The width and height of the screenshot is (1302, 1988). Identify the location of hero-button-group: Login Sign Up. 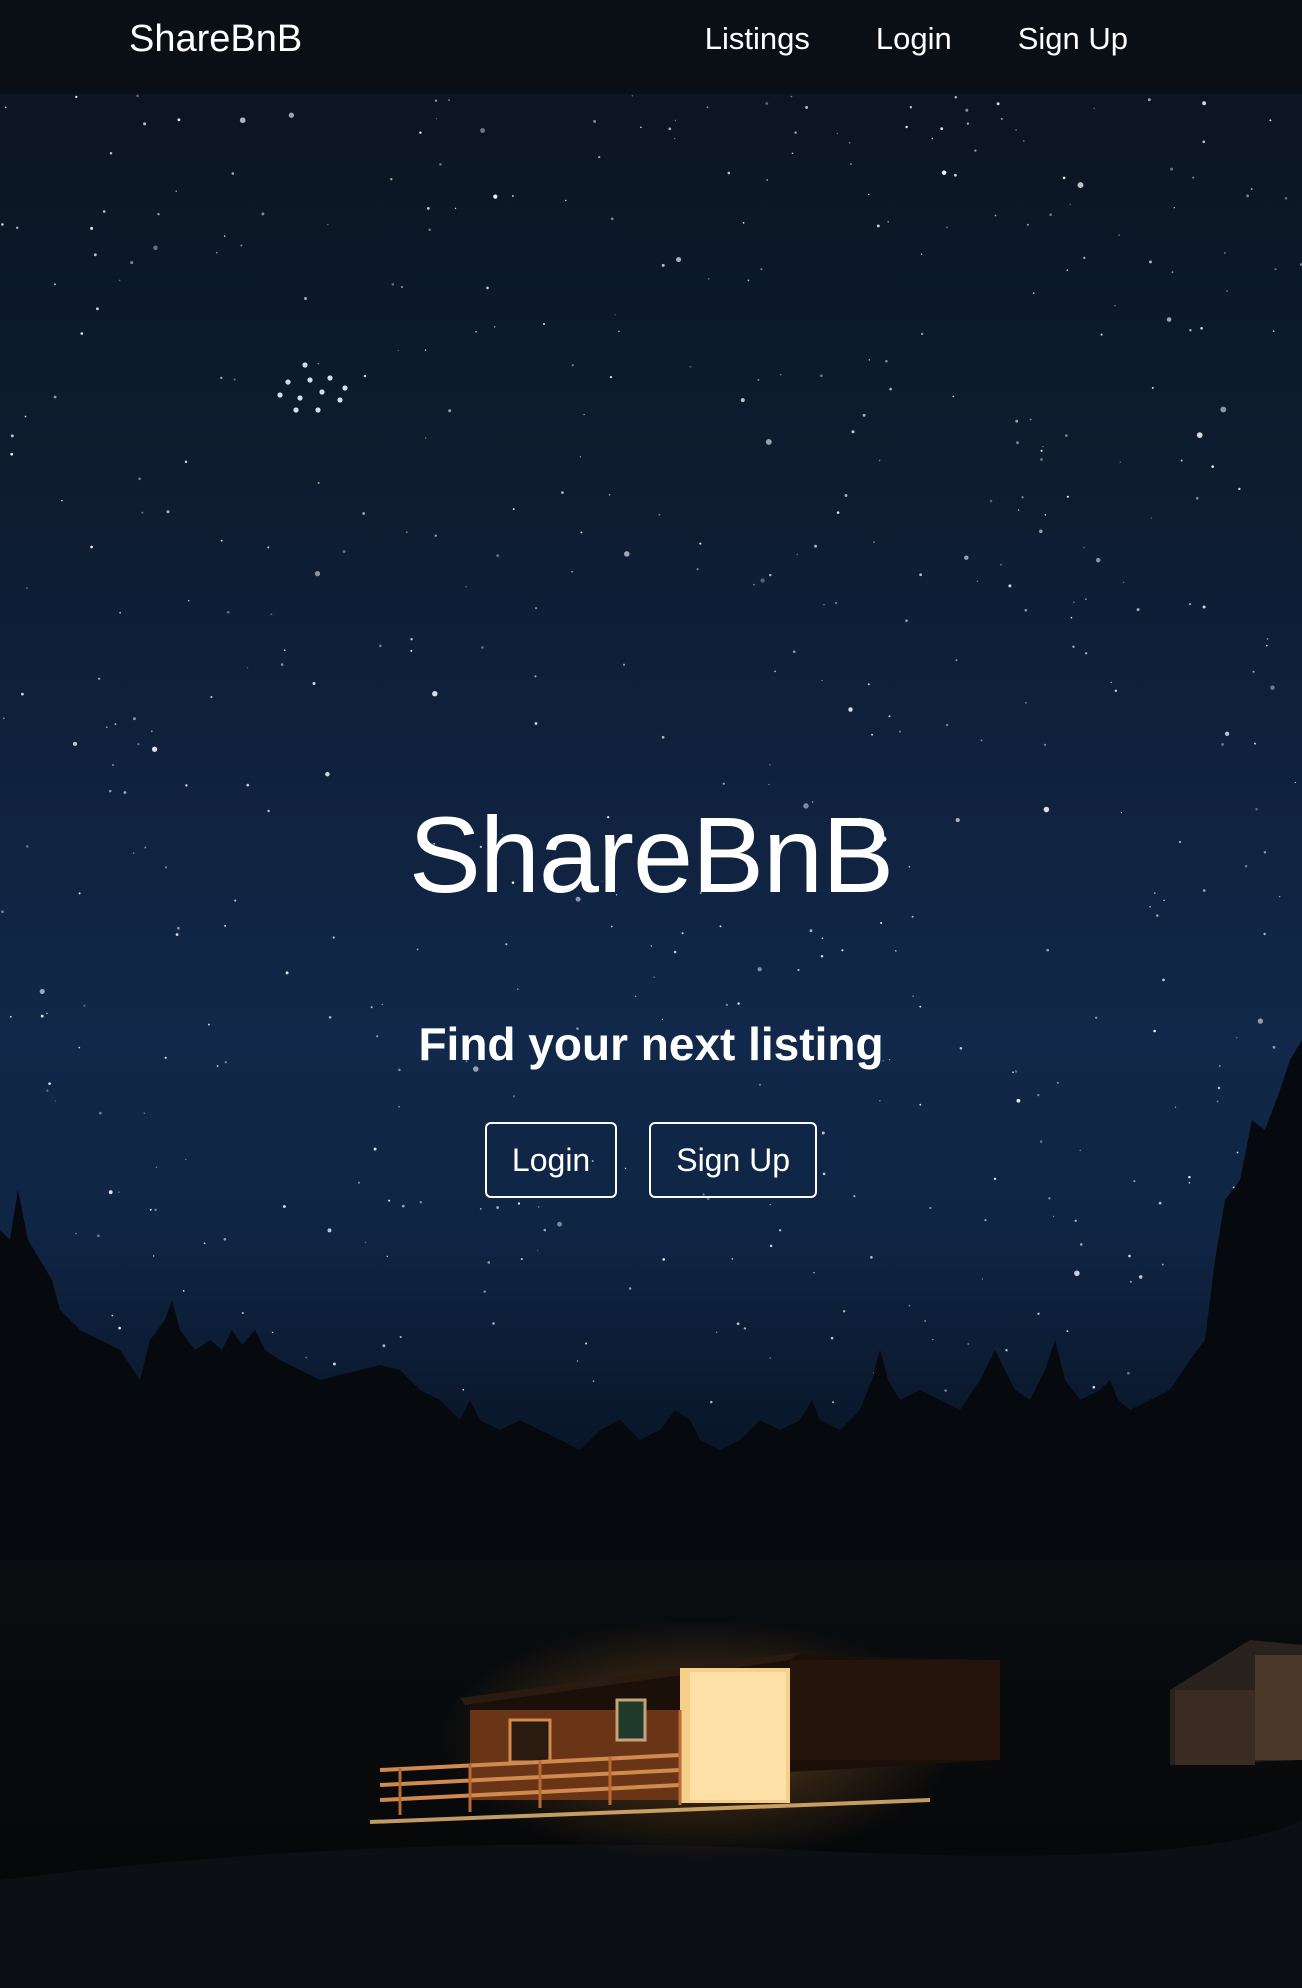
(651, 1160).